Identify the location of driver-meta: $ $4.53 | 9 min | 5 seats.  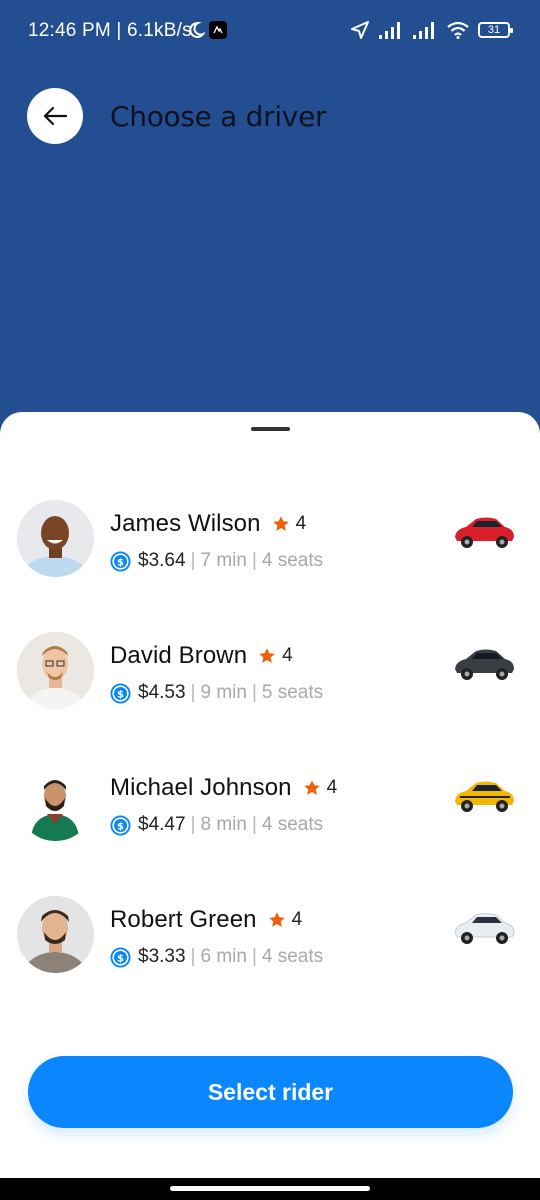
(216, 693).